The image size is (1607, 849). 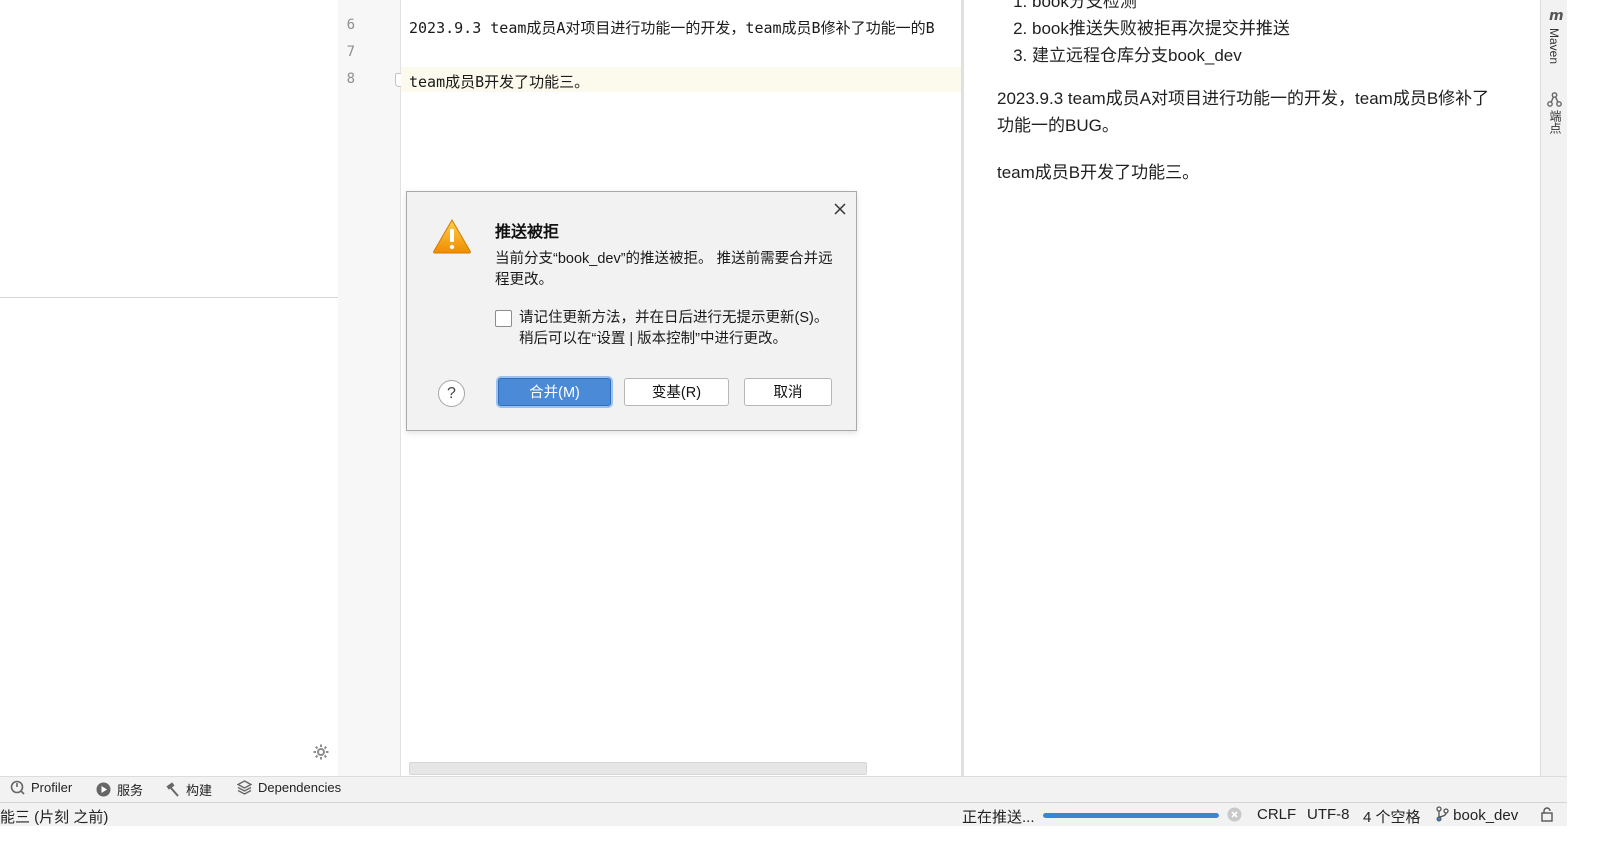 I want to click on progress-bar, so click(x=1131, y=815).